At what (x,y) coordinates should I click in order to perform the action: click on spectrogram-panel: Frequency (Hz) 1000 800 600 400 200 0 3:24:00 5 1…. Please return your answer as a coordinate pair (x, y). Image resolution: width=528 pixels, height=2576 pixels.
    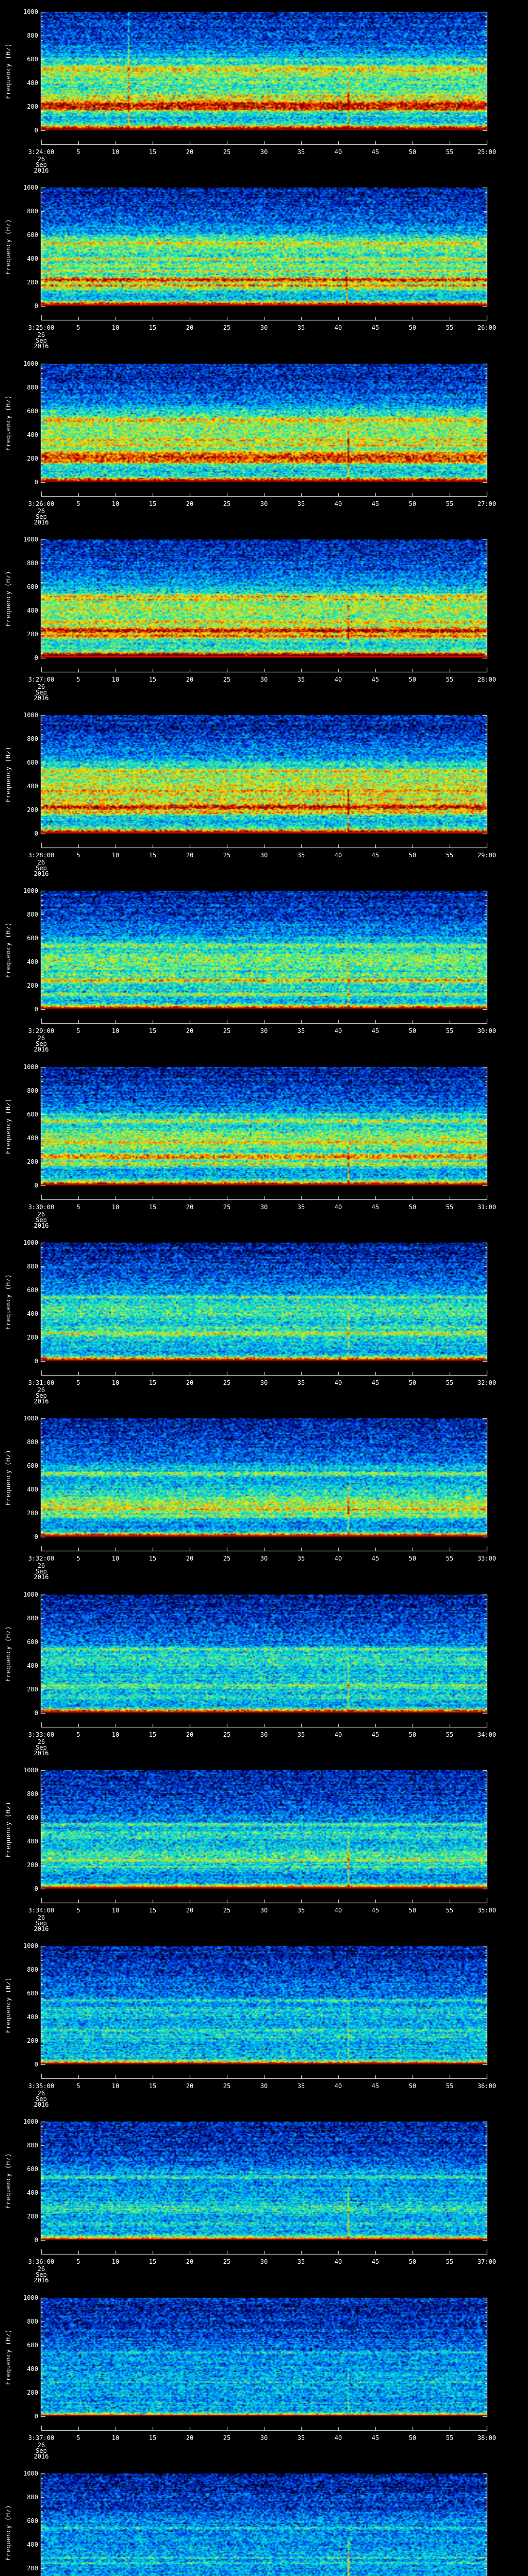
    Looking at the image, I should click on (264, 88).